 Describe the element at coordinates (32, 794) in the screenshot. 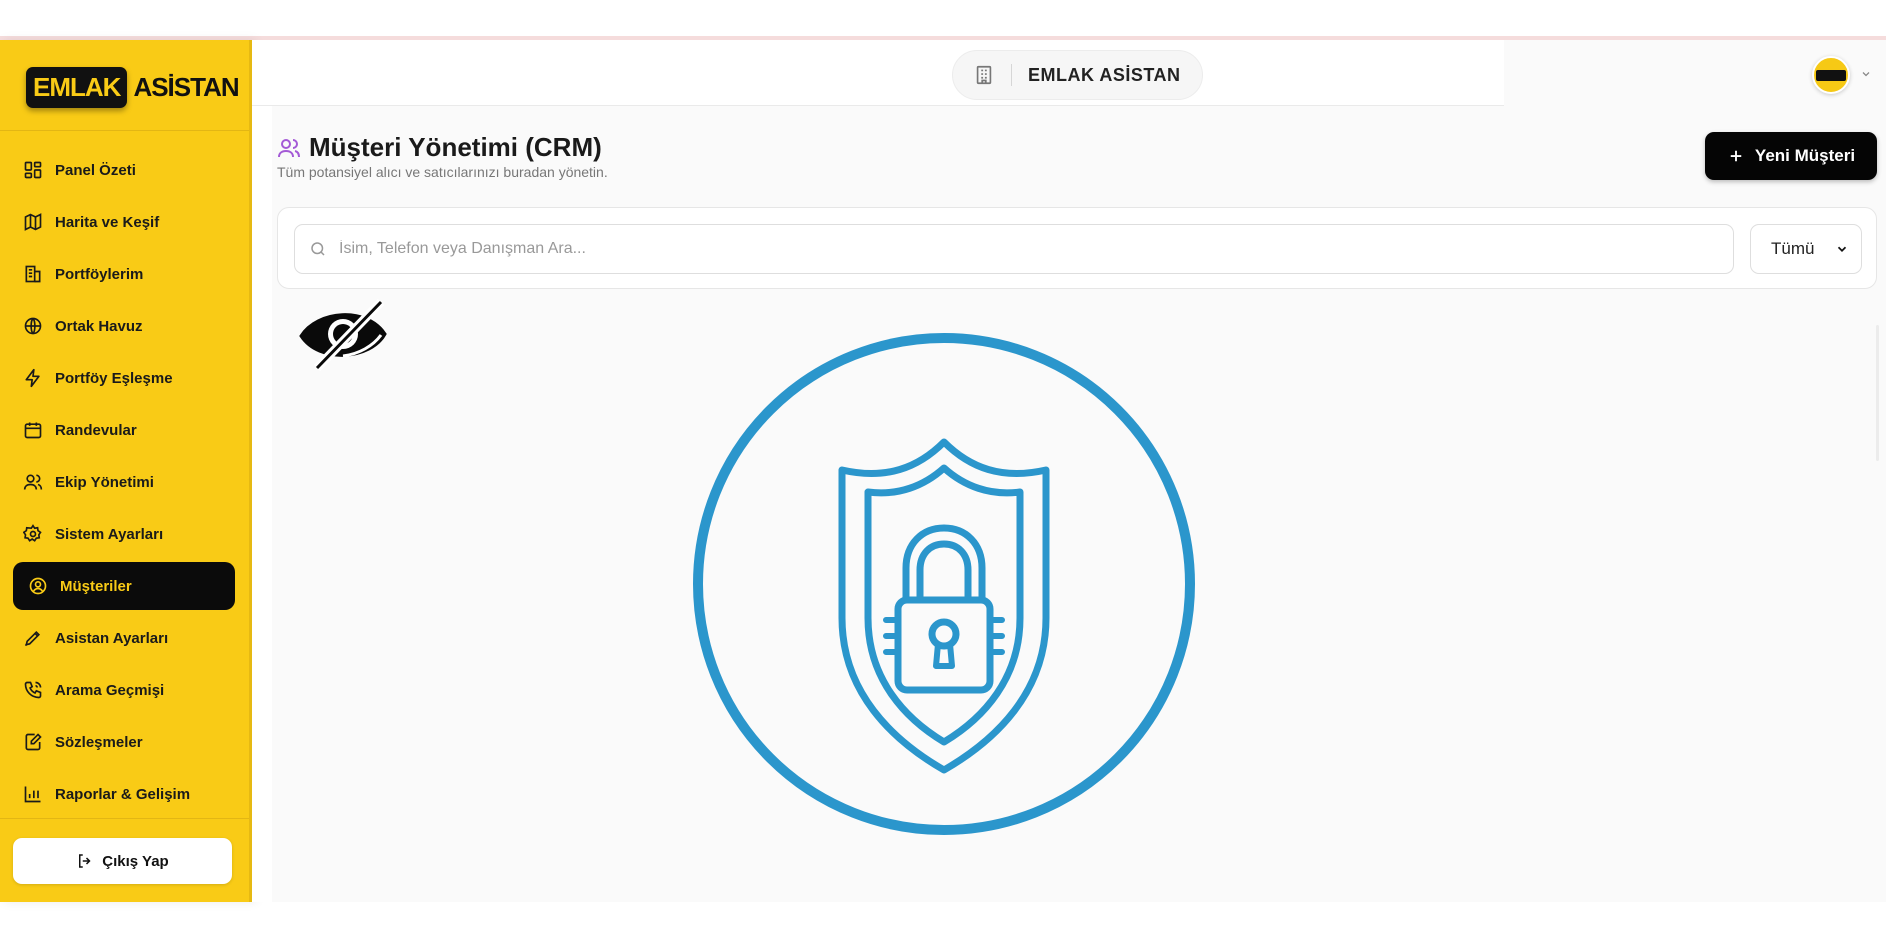

I see `chart-icon` at that location.